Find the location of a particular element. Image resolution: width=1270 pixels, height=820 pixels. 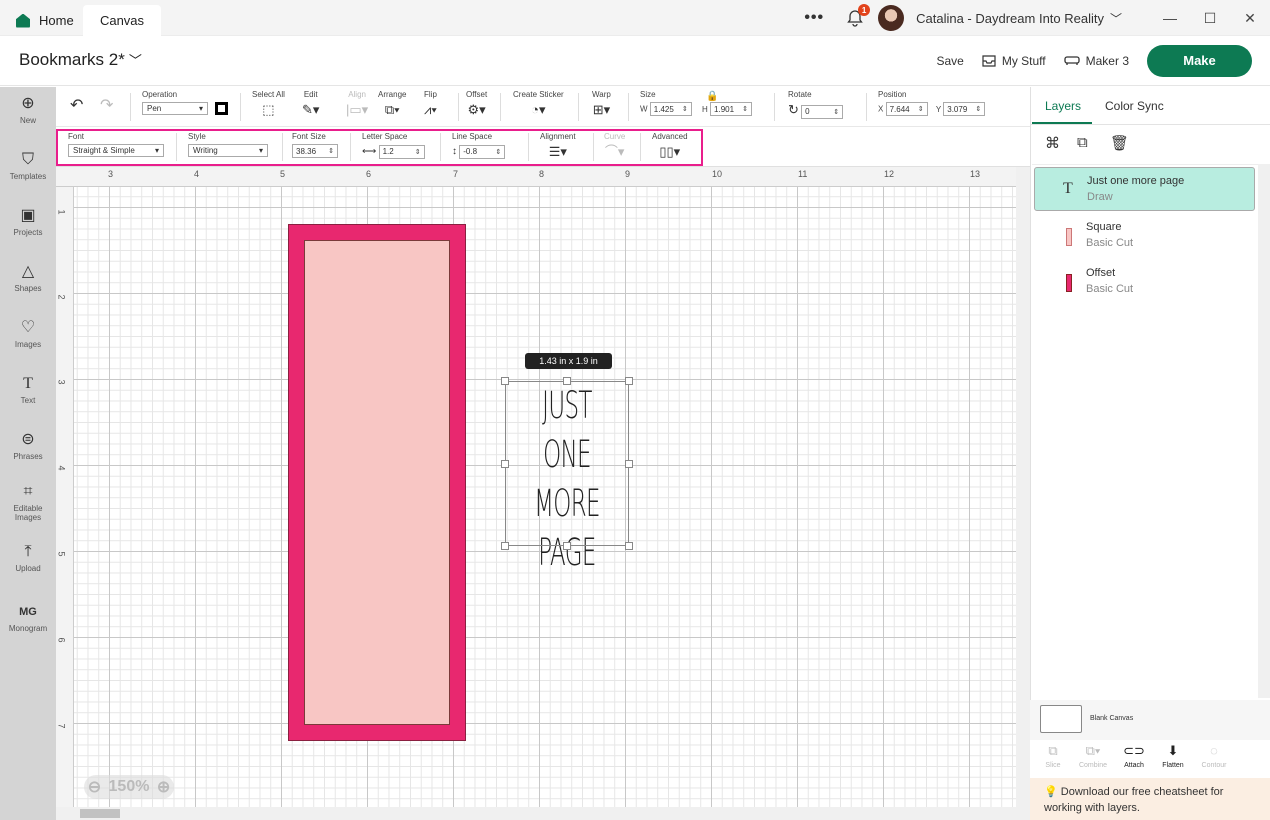

slice-button: ⧉ Slice is located at coordinates (1053, 755).